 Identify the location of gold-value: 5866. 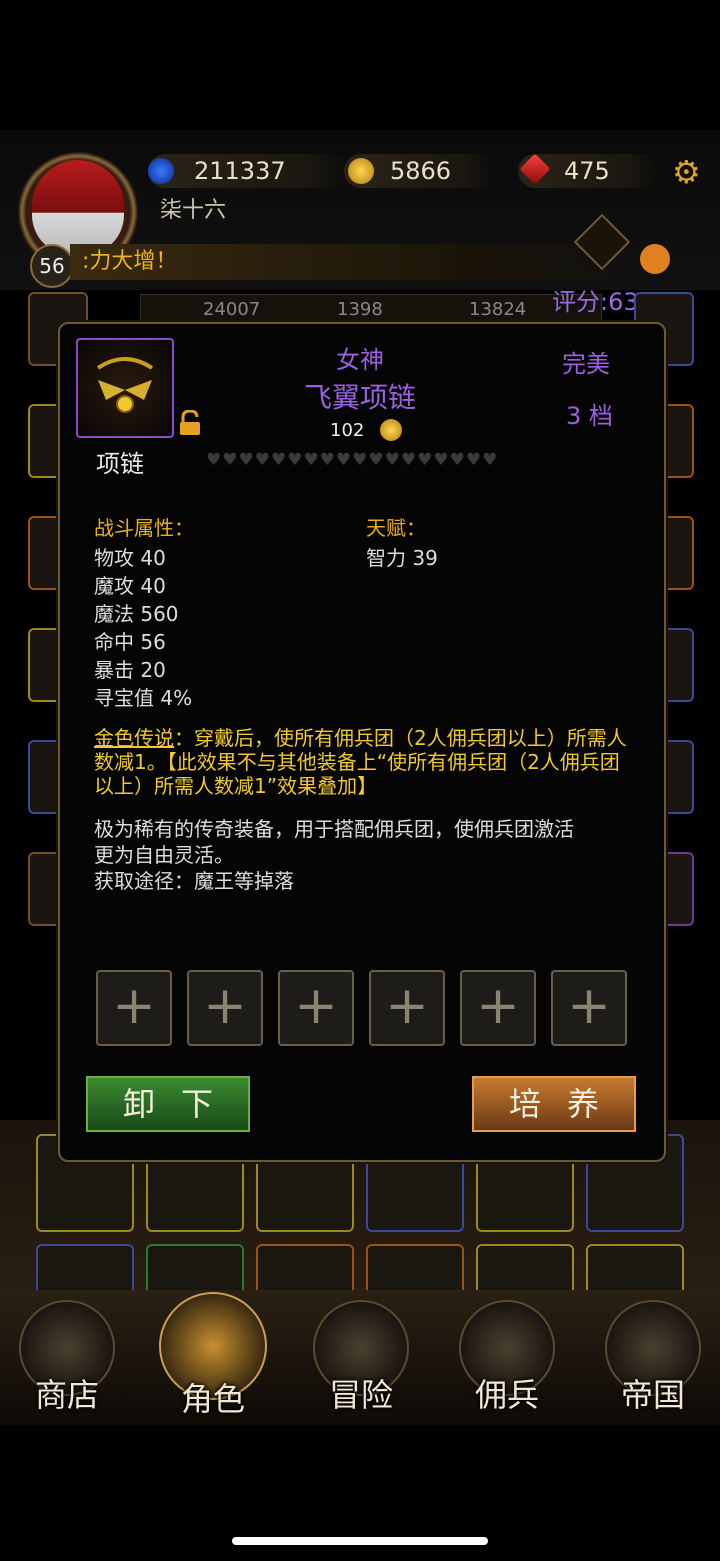
(421, 171).